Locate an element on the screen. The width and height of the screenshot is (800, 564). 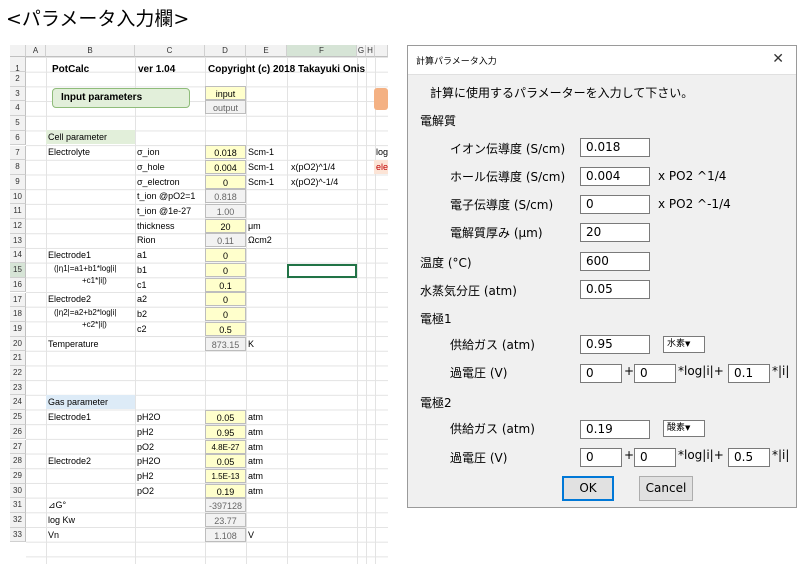
po2-1-cell: 4.8E-27 is located at coordinates (225, 446).